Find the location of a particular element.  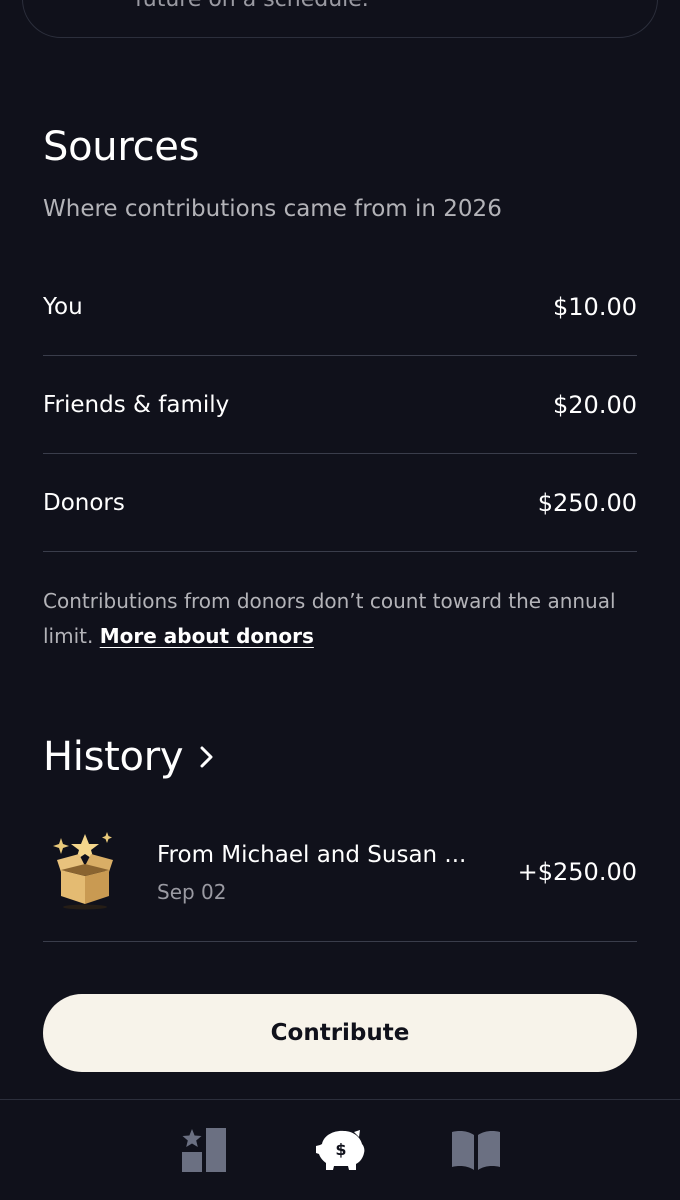

summary-card: future on a schedule. is located at coordinates (340, 19).